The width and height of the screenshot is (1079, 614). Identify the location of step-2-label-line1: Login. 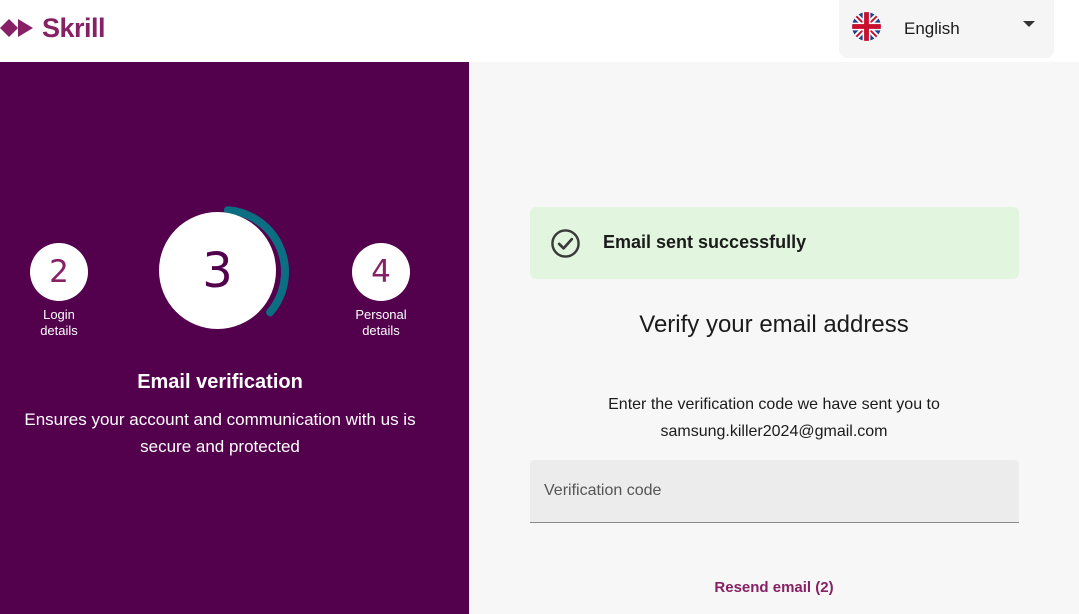
(59, 314).